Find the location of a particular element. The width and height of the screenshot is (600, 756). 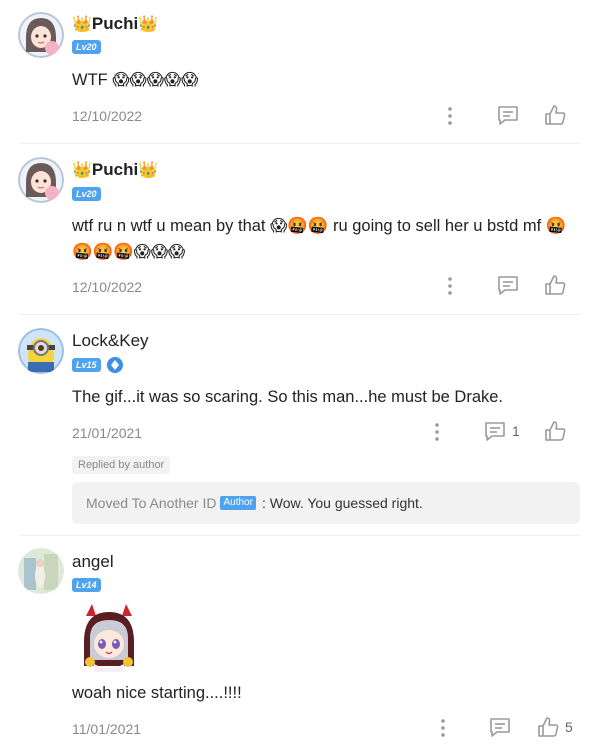

badges: Lv15 is located at coordinates (97, 365).